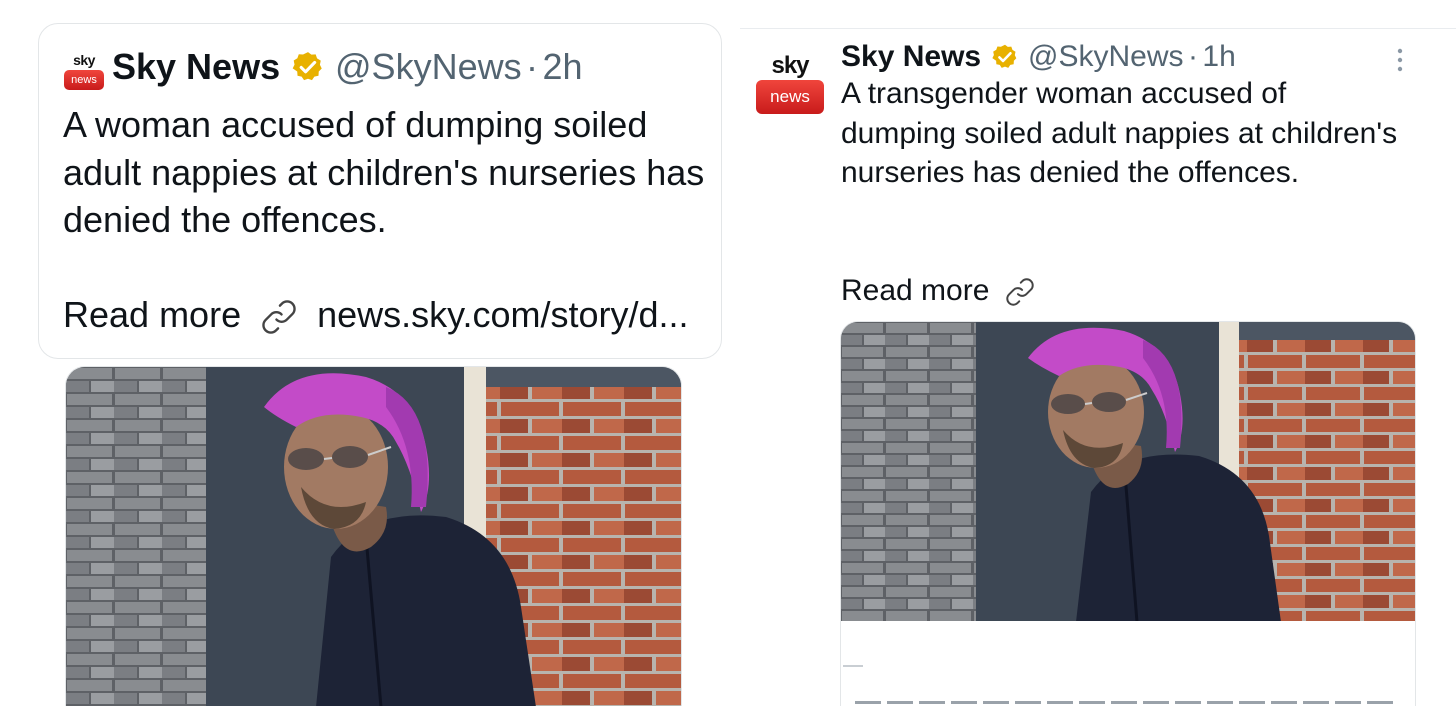  What do you see at coordinates (1125, 702) in the screenshot?
I see `card-footer-text-fragment` at bounding box center [1125, 702].